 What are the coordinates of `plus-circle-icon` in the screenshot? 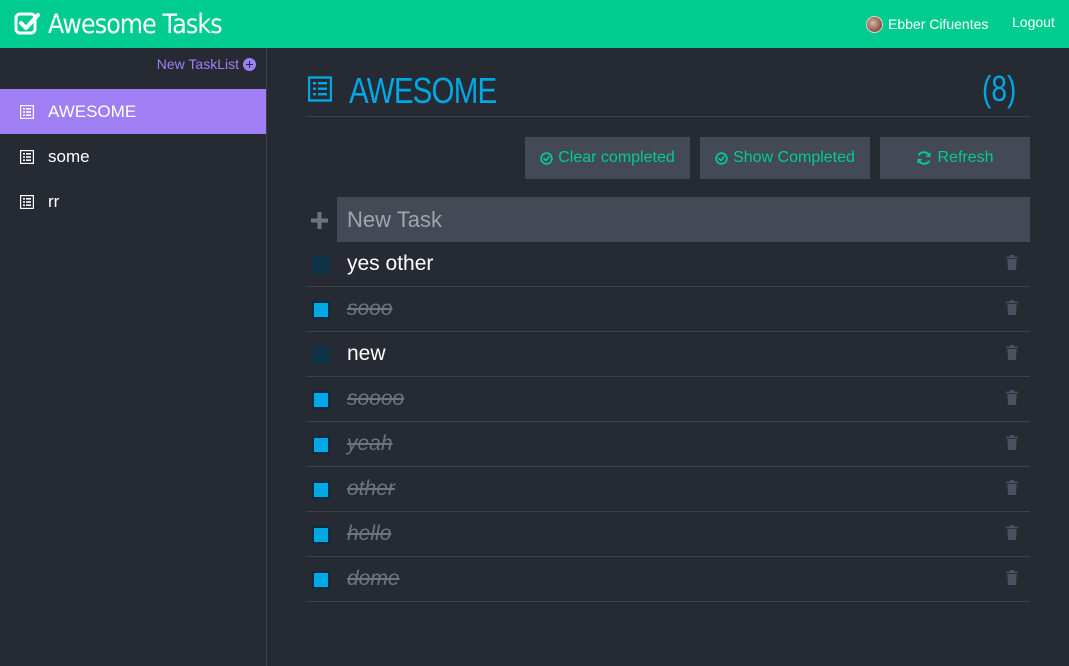 It's located at (249, 64).